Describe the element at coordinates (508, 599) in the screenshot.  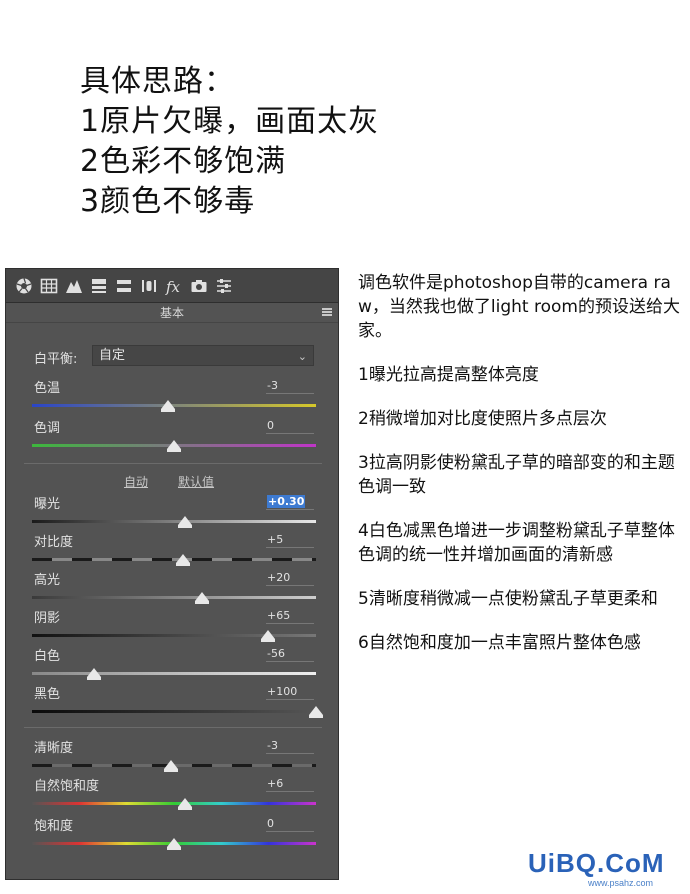
I see `note-5: 5清晰度稍微减一点使粉黛乱子草更柔和` at that location.